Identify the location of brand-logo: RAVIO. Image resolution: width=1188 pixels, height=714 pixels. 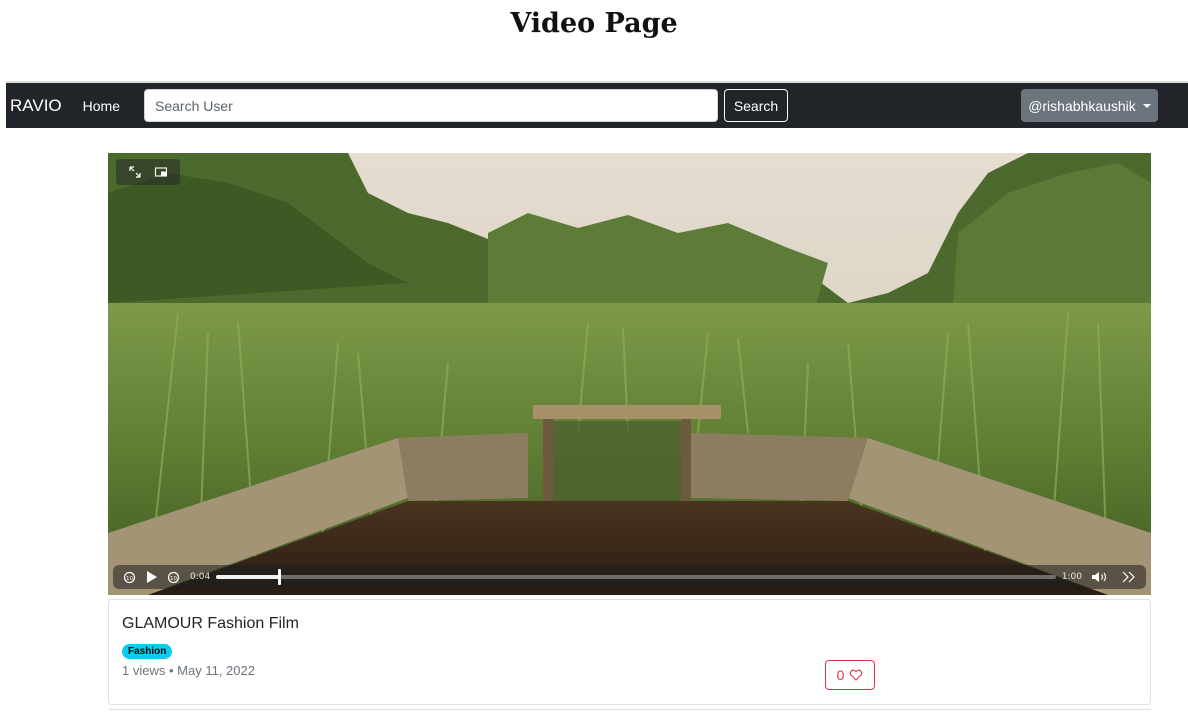
(36, 106).